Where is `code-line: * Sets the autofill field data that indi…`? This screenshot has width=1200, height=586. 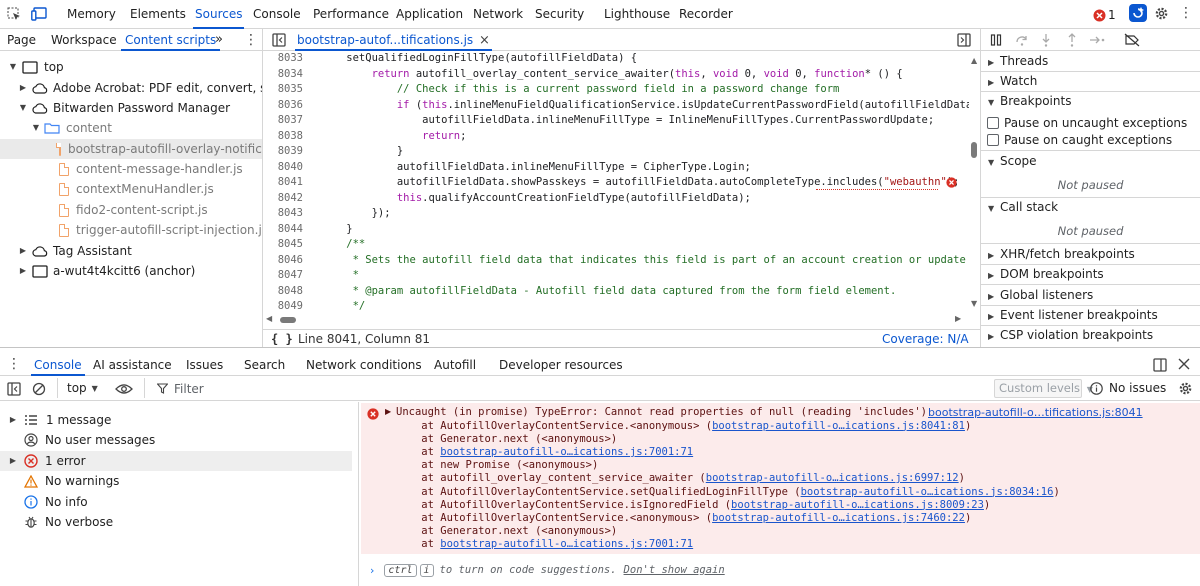
code-line: * Sets the autofill field data that indi… is located at coordinates (645, 261).